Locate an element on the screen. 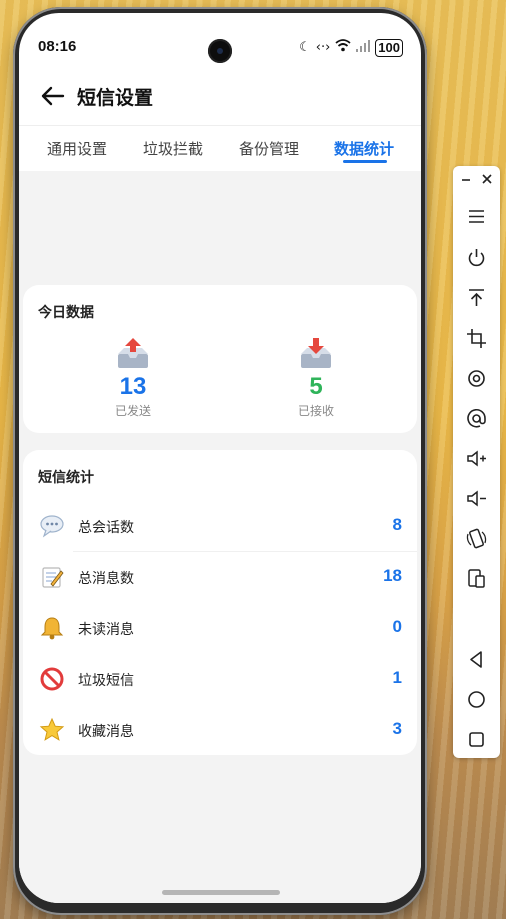 This screenshot has width=506, height=919. received-count: 5 is located at coordinates (316, 386).